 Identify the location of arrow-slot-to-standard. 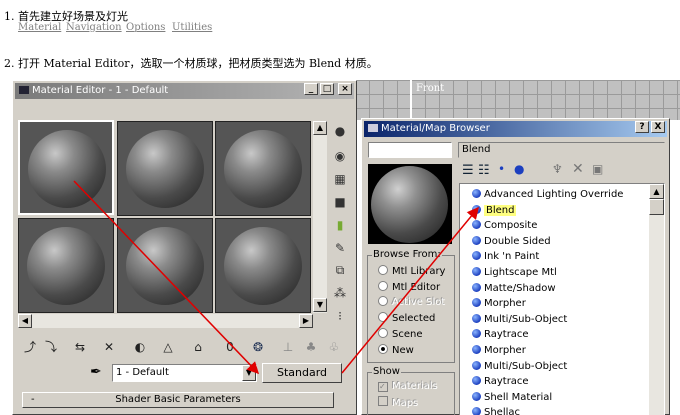
(166, 277).